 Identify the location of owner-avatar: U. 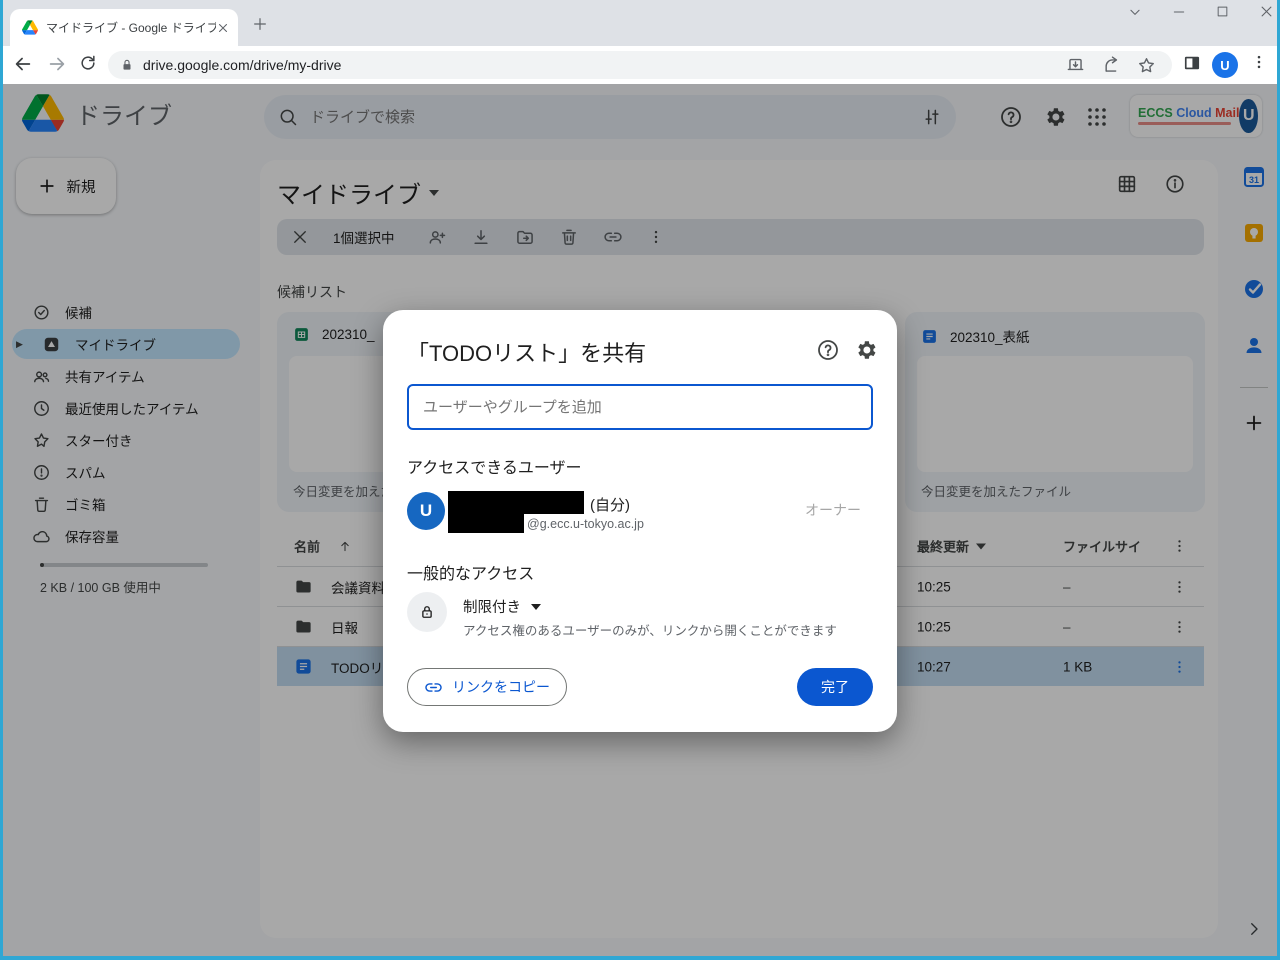
(426, 511).